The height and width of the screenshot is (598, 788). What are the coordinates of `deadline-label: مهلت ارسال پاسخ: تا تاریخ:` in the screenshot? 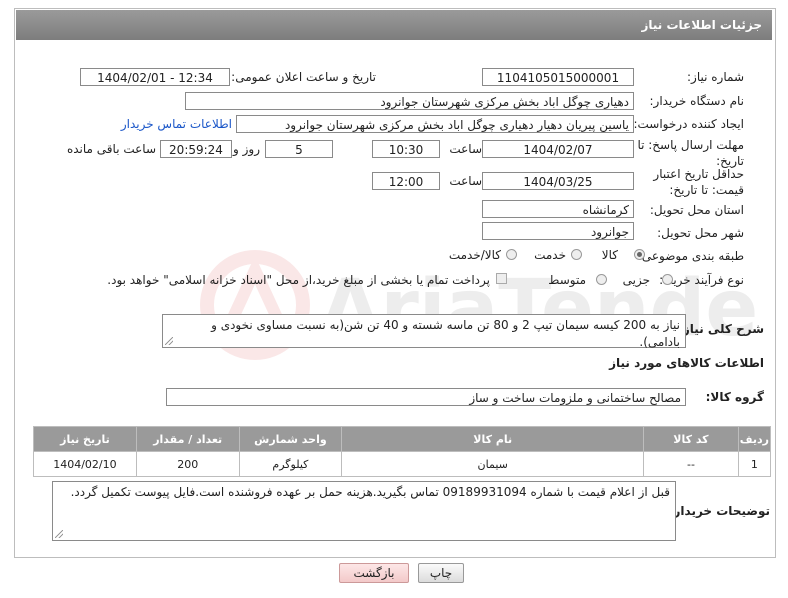 It's located at (690, 153).